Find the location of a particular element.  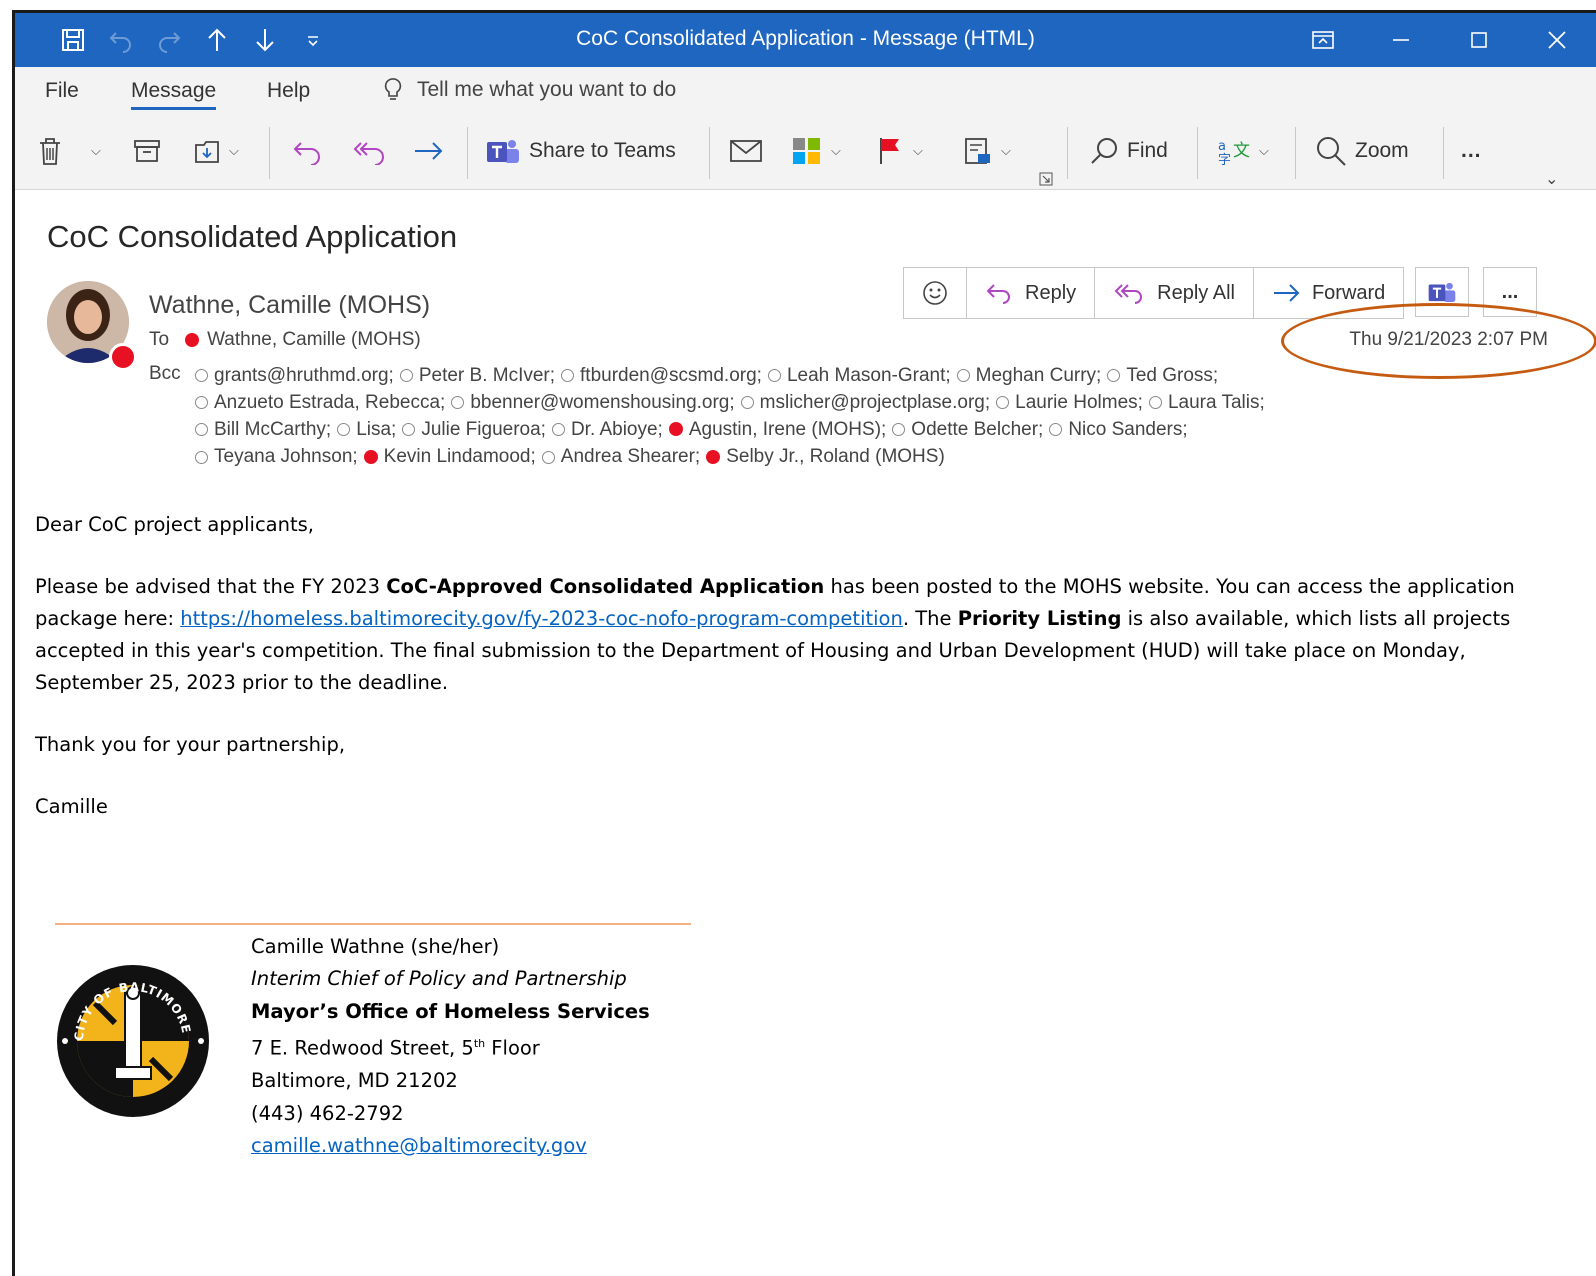

bcc-recipient: Lisa; is located at coordinates (366, 430).